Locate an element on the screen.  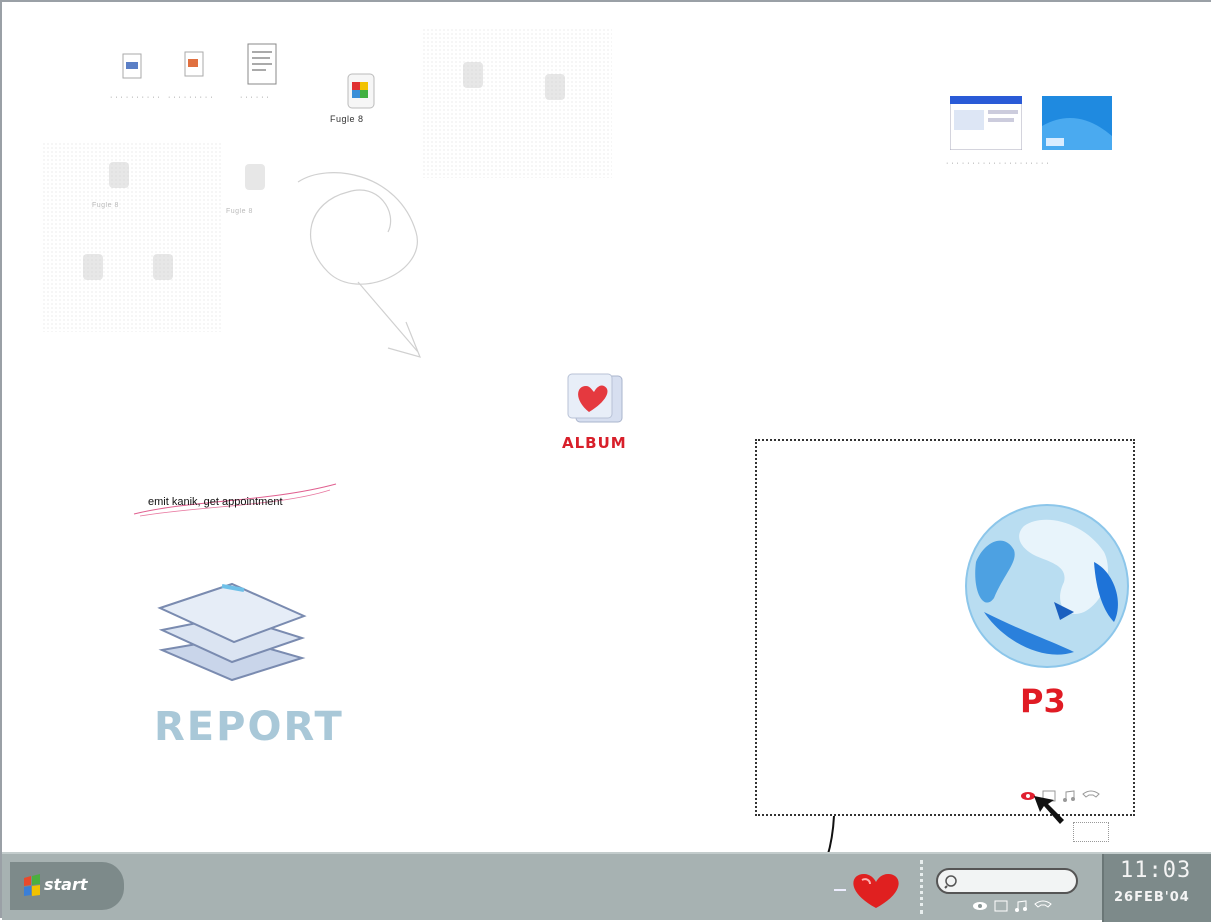
album-label: ALBUM is located at coordinates (594, 443).